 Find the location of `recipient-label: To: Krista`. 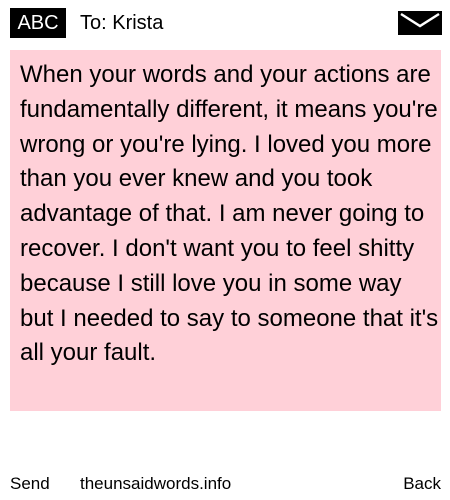

recipient-label: To: Krista is located at coordinates (121, 23).